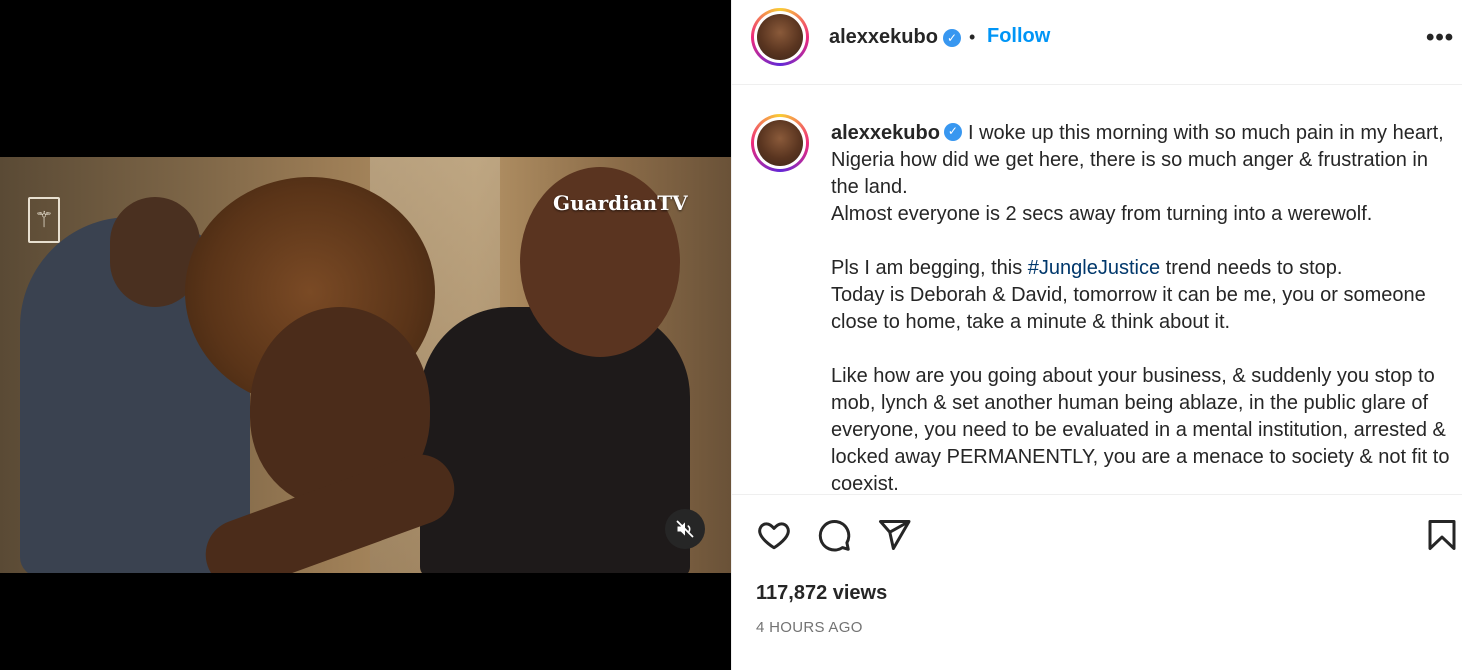 The width and height of the screenshot is (1462, 670). Describe the element at coordinates (1097, 42) in the screenshot. I see `post-header: alexxekubo ✓ • Follow •••` at that location.